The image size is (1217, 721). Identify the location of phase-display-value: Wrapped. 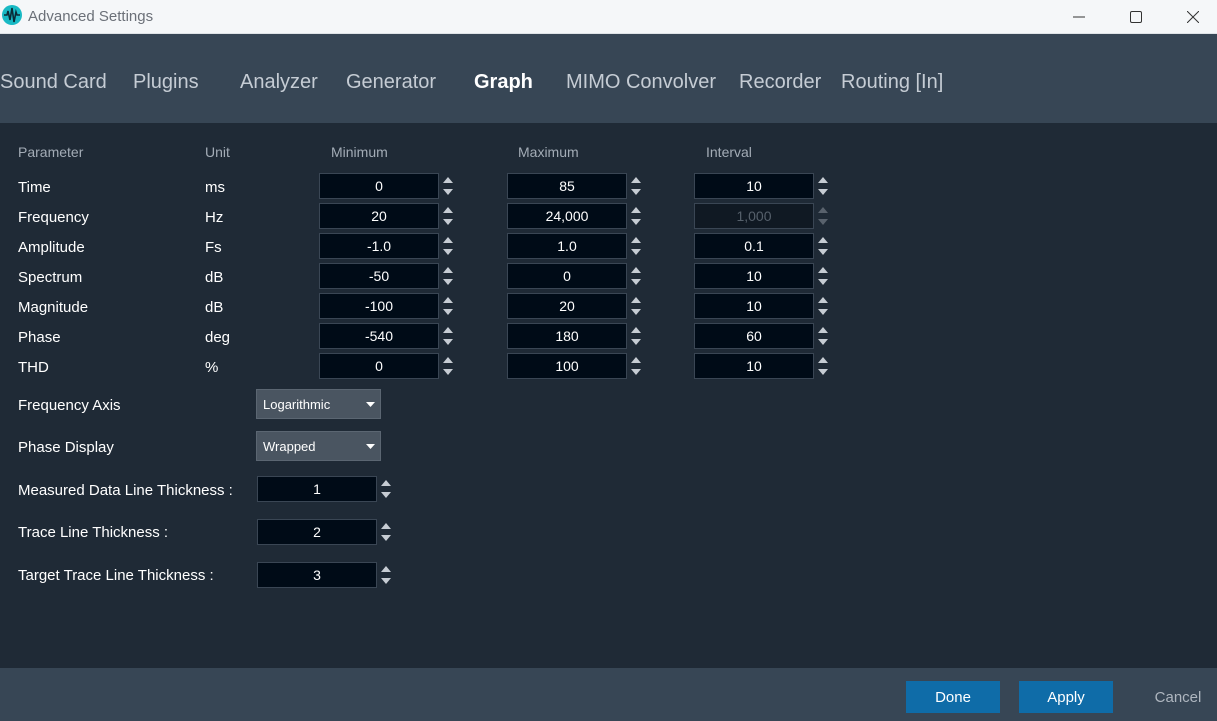
(289, 446).